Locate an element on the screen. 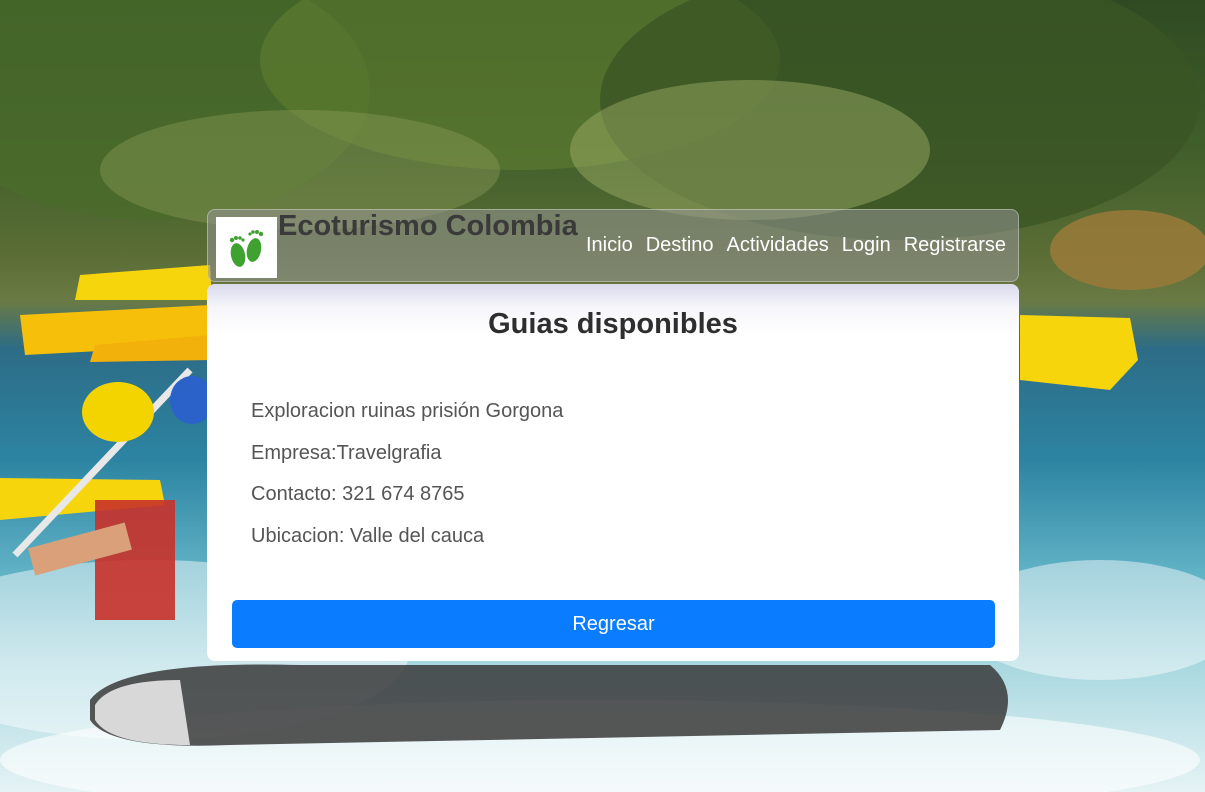 This screenshot has width=1205, height=792. nav-login: Login is located at coordinates (866, 245).